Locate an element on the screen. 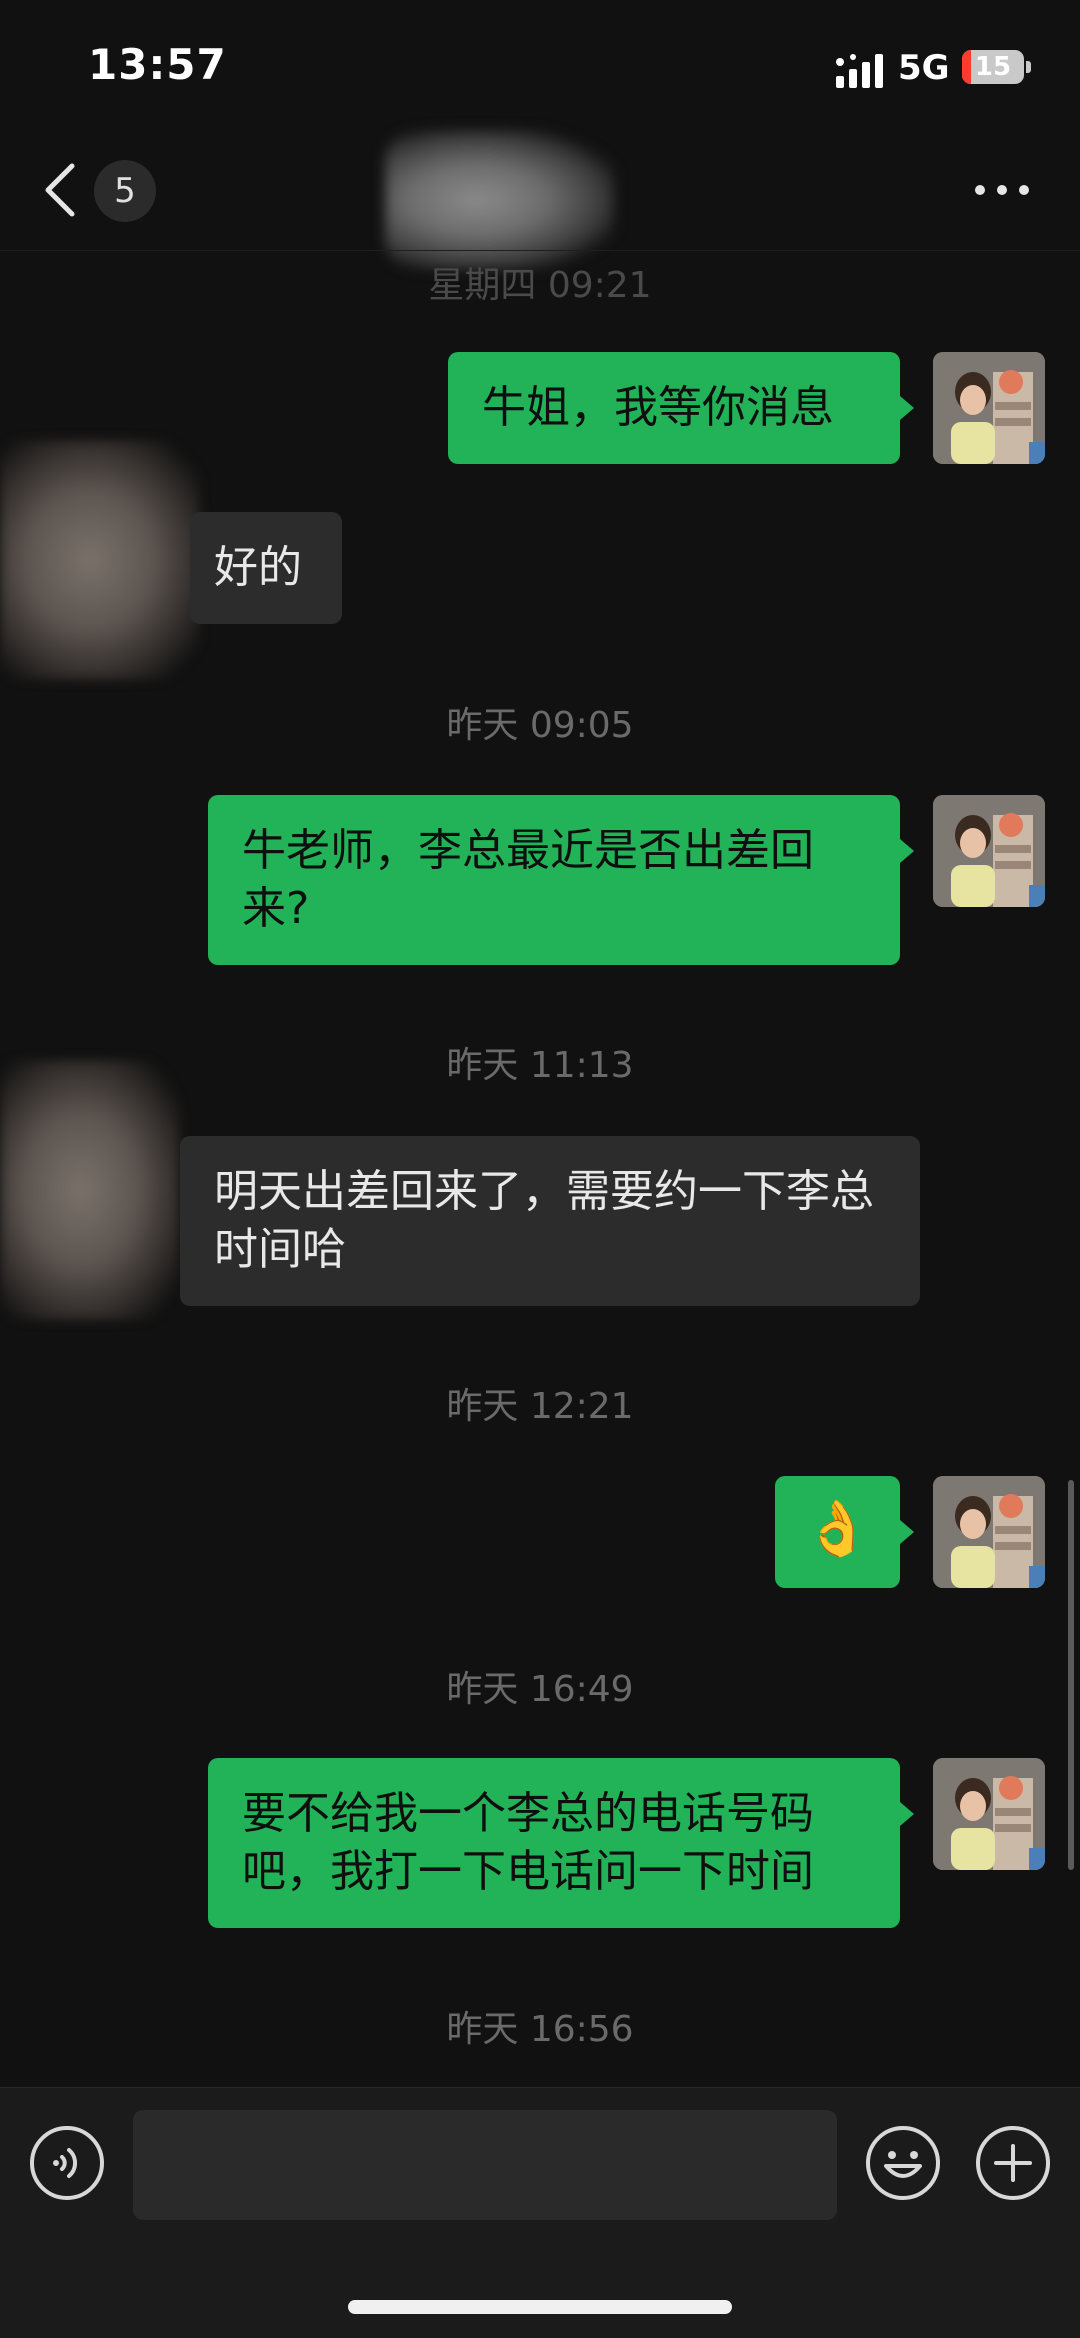 This screenshot has width=1080, height=2338. message-bubble-incoming: 好的 is located at coordinates (266, 568).